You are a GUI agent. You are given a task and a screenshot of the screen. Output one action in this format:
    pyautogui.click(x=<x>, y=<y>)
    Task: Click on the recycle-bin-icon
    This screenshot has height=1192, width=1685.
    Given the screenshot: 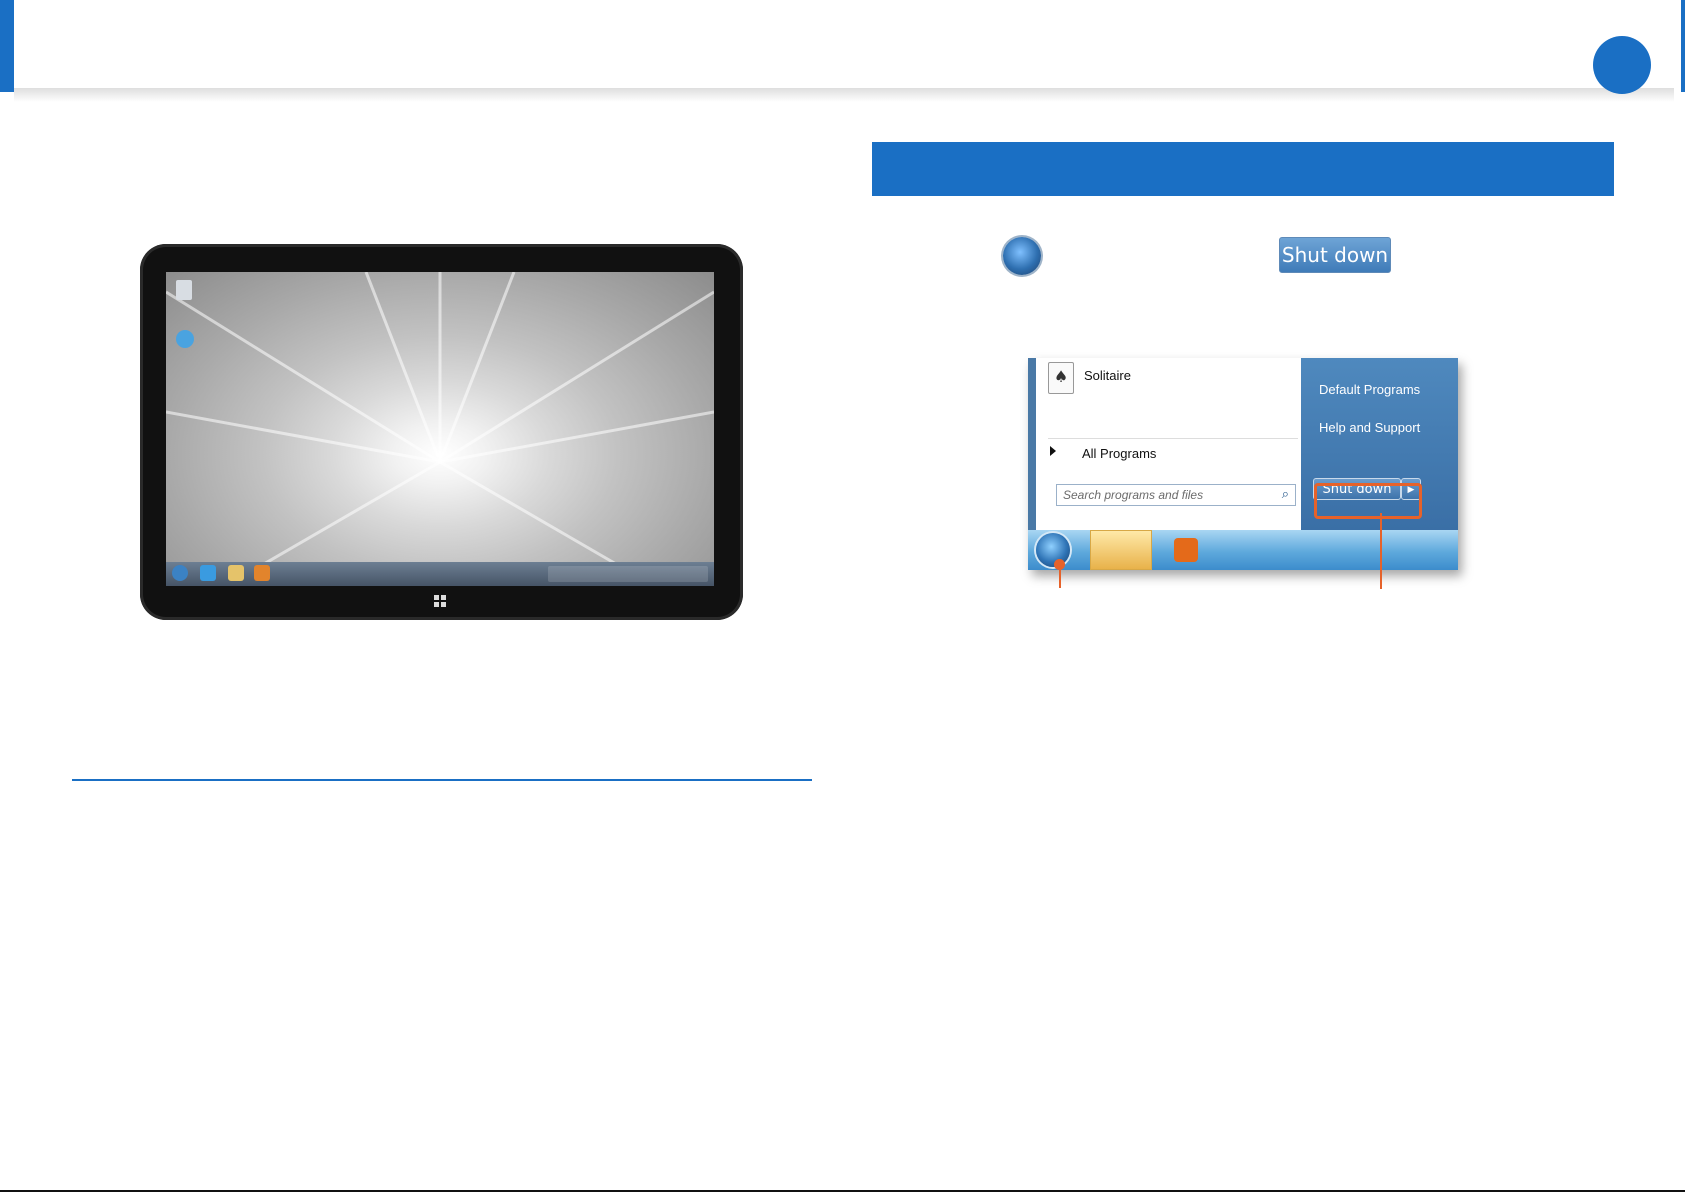 What is the action you would take?
    pyautogui.click(x=184, y=290)
    